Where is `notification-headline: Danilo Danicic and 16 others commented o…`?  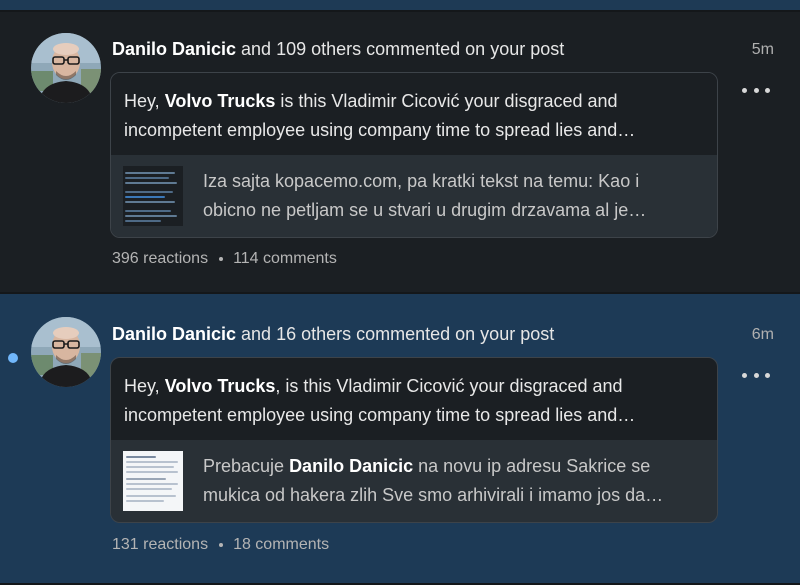
notification-headline: Danilo Danicic and 16 others commented o… is located at coordinates (333, 334).